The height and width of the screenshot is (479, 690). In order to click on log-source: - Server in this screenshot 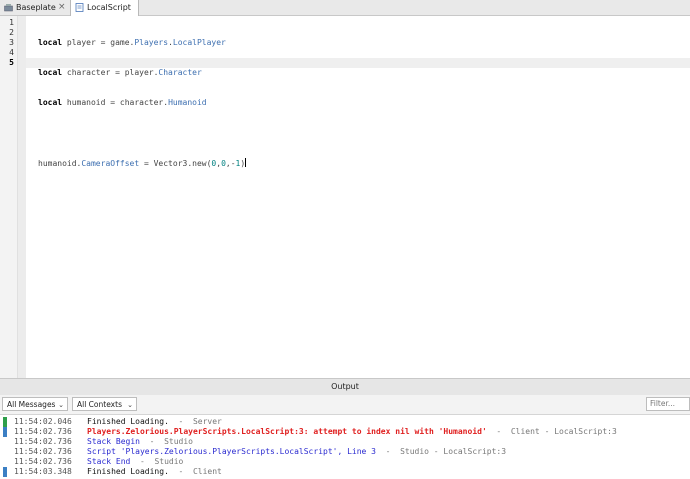, I will do `click(195, 421)`.